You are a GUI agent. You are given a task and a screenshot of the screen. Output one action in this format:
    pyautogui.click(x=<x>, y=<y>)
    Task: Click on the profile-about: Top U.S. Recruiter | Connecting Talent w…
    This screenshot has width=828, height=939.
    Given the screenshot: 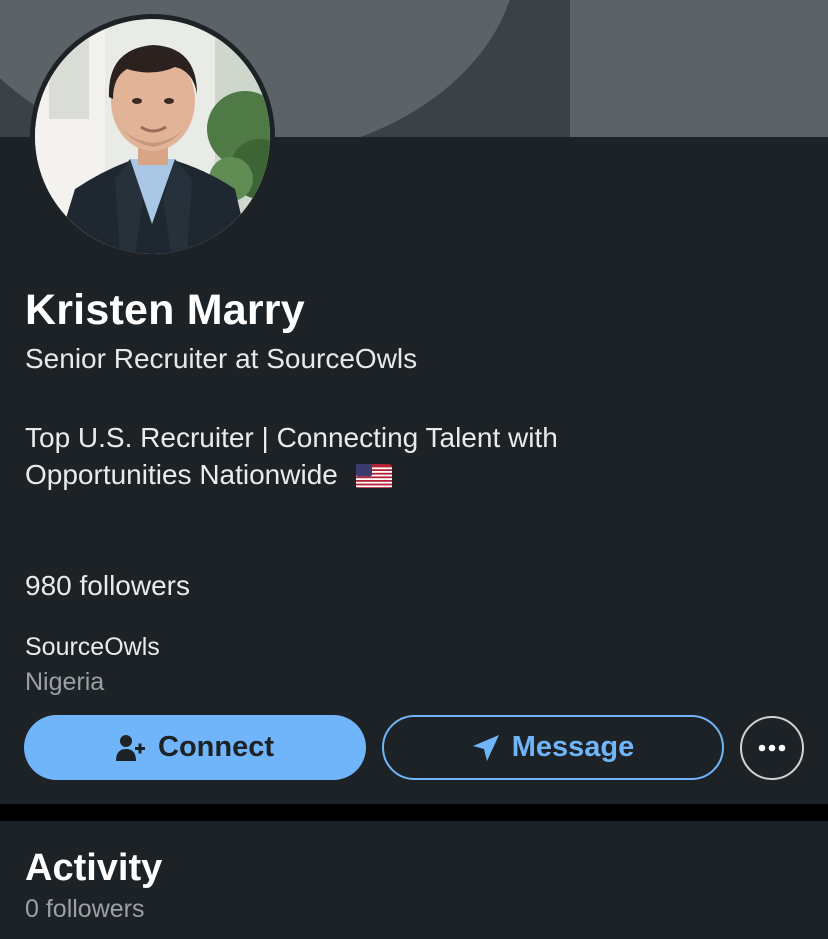 What is the action you would take?
    pyautogui.click(x=375, y=458)
    